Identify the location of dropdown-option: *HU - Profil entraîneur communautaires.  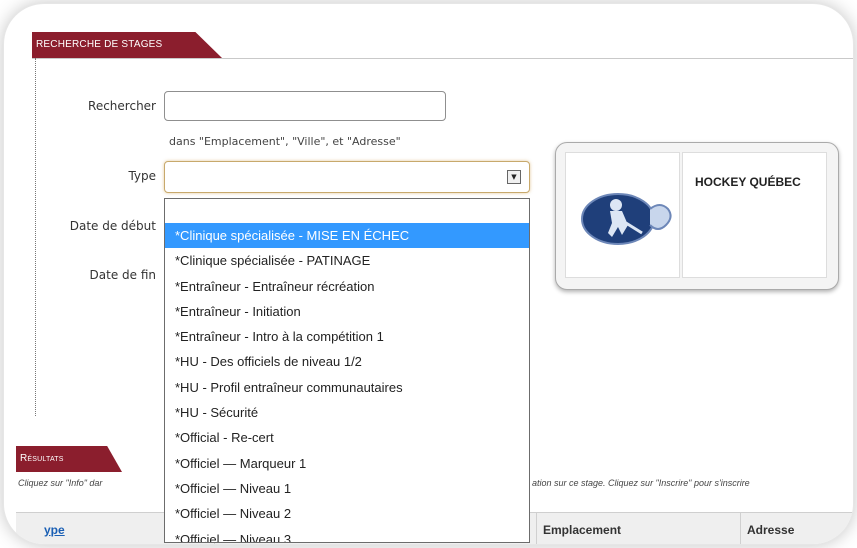
(347, 387).